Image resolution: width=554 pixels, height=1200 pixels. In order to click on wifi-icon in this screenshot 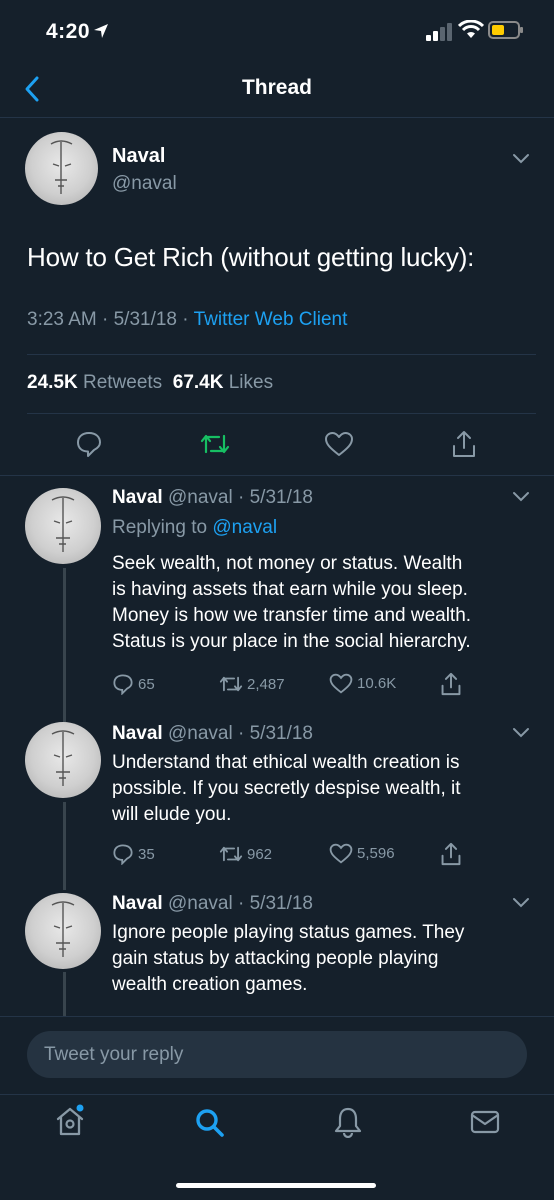, I will do `click(471, 29)`.